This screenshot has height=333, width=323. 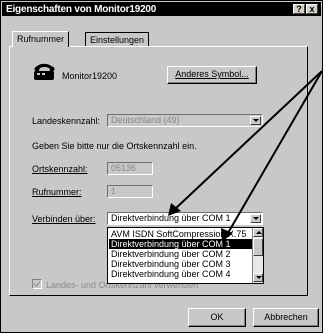 I want to click on connect-select: Direktverbindung über COM 1, so click(x=185, y=218).